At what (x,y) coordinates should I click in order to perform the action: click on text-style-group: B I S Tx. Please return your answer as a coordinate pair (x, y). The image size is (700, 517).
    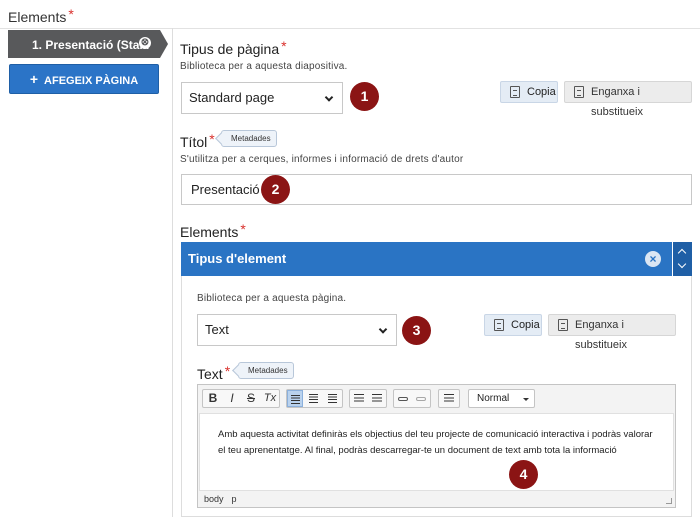
    Looking at the image, I should click on (241, 398).